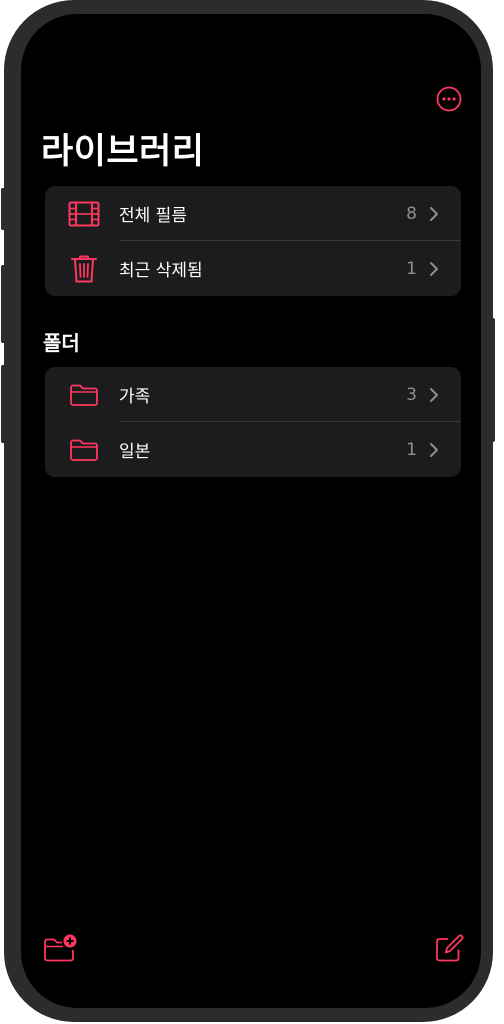 Image resolution: width=504 pixels, height=1024 pixels. Describe the element at coordinates (3, 304) in the screenshot. I see `volume-up-button` at that location.